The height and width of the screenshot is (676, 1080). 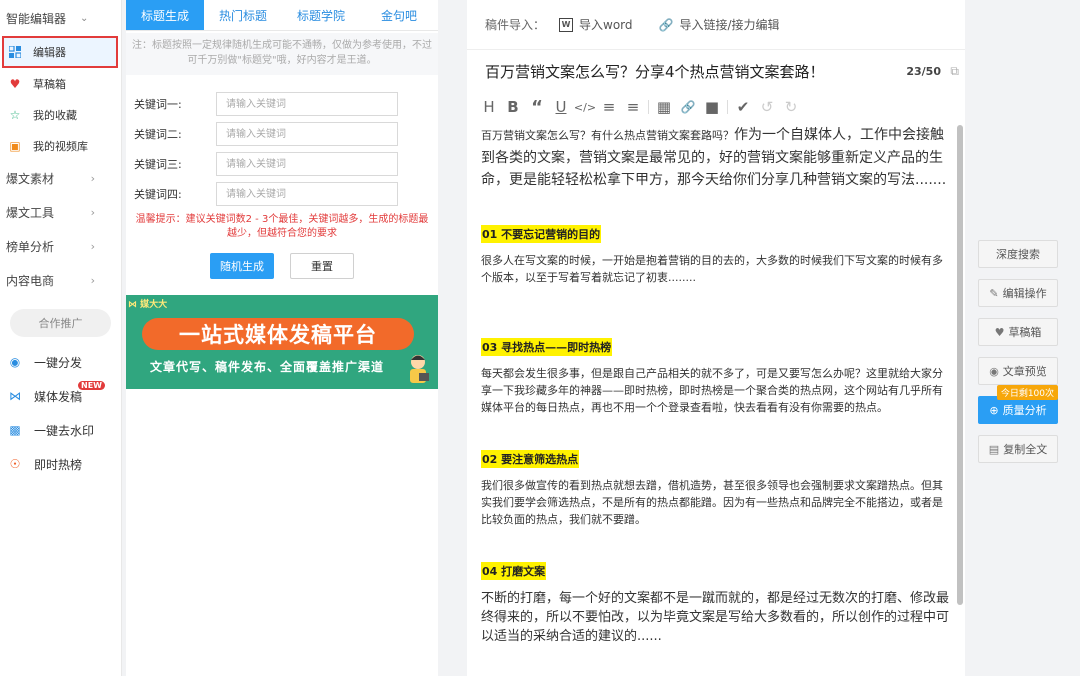 I want to click on media-publish-banner: ⋈ 媒大大 一站式媒体发稿平台 文章代写、稿件发布、全面覆盖推广渠道, so click(x=282, y=342).